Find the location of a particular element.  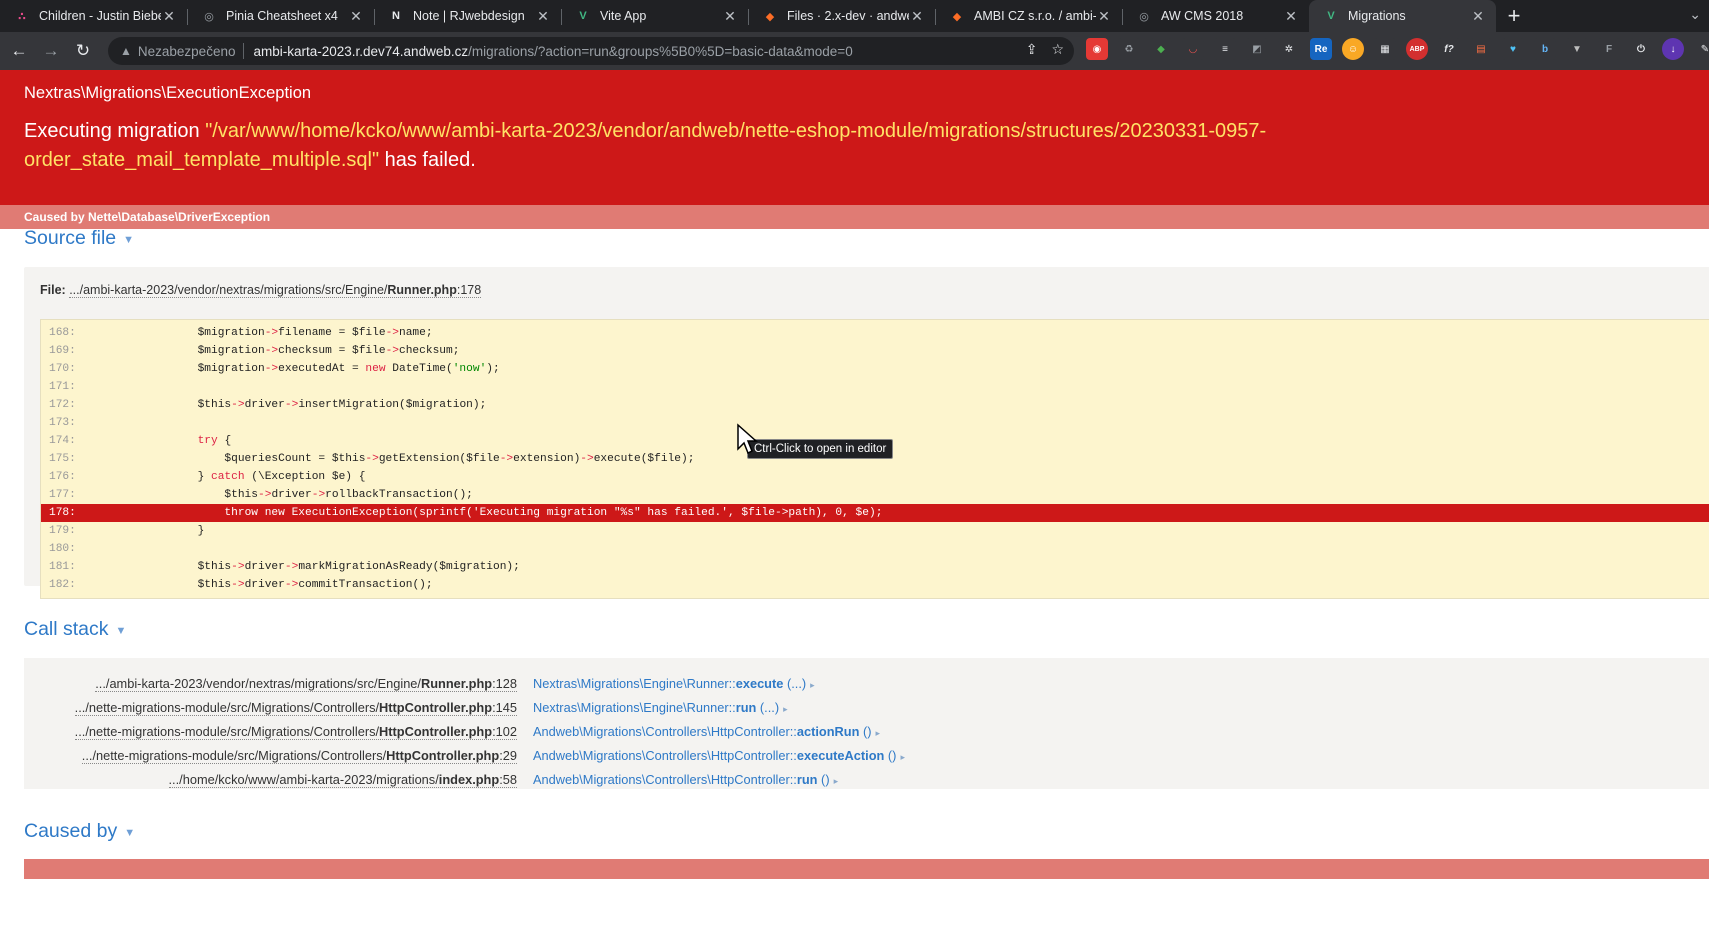

tab-search-icon: ⌄ is located at coordinates (1695, 14).